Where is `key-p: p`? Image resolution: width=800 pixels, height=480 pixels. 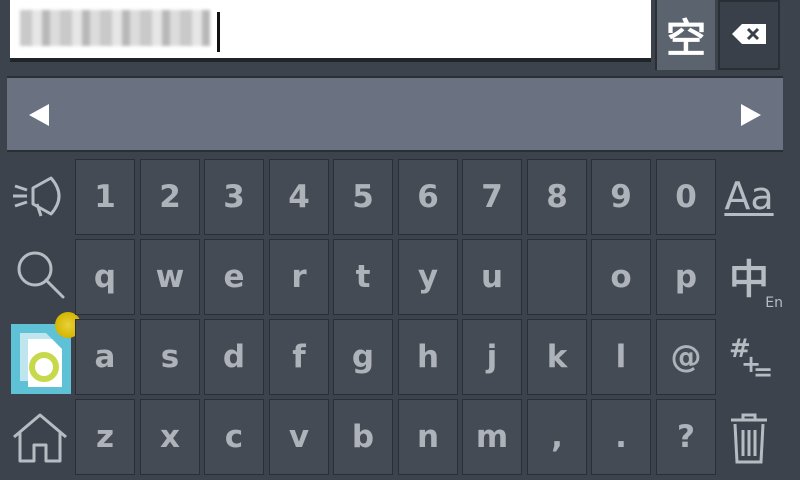 key-p: p is located at coordinates (686, 277).